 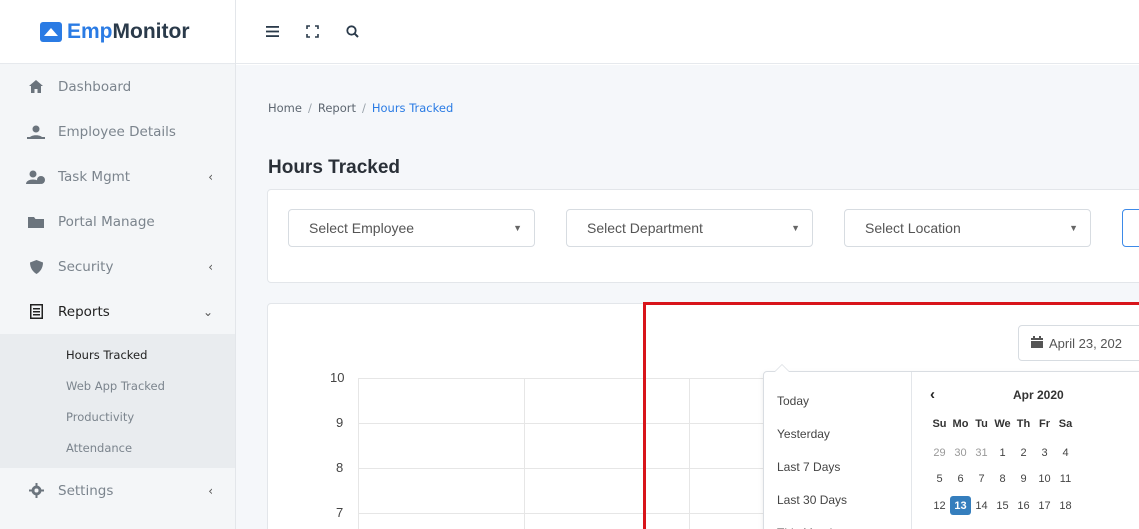 I want to click on breadcrumb-current: Hours Tracked, so click(x=412, y=108).